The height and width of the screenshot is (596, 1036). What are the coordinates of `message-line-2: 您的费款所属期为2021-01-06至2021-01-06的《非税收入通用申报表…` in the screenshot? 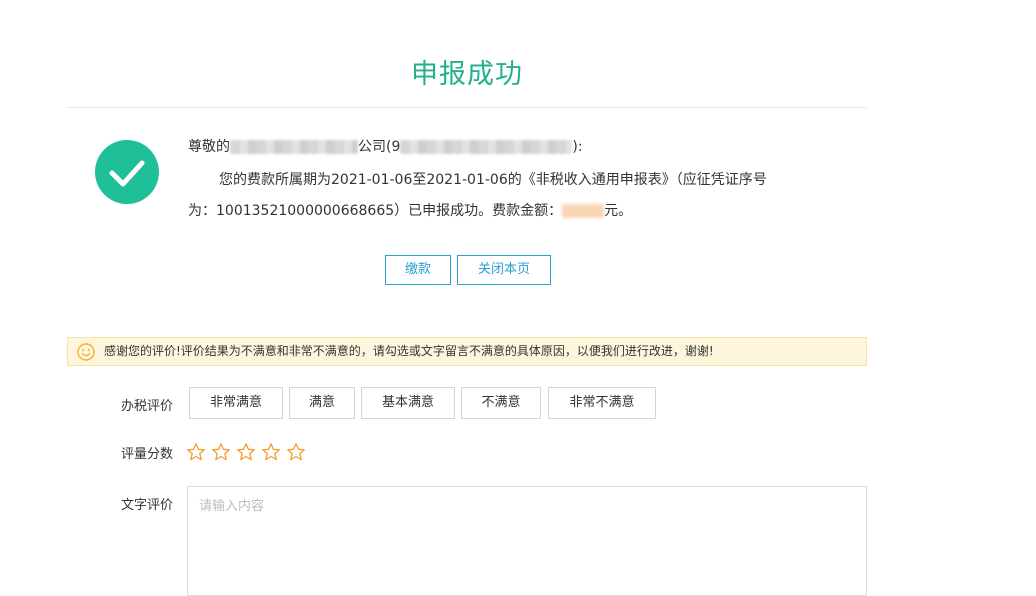 It's located at (493, 180).